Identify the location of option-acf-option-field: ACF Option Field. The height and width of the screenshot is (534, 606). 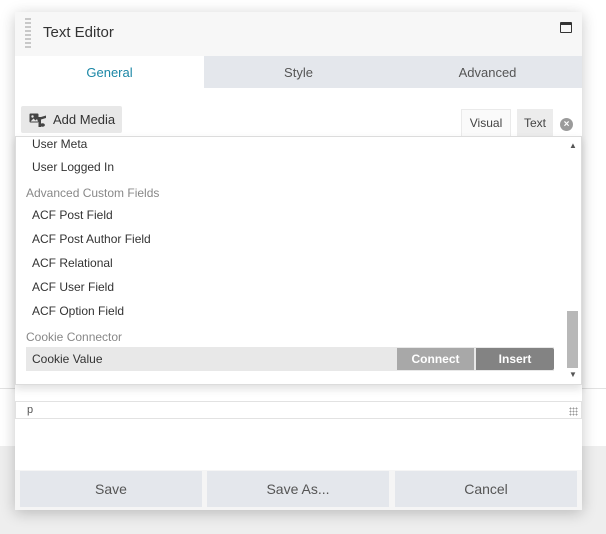
(78, 311).